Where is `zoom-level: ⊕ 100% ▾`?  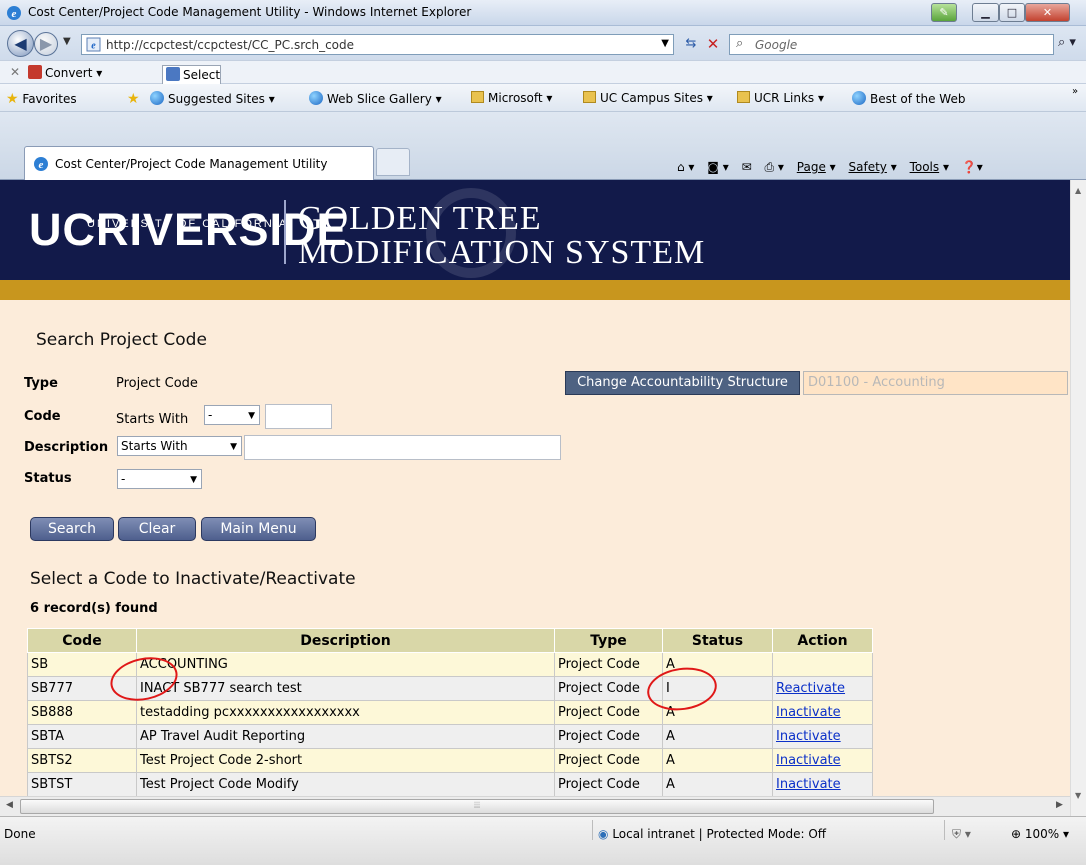 zoom-level: ⊕ 100% ▾ is located at coordinates (1040, 834).